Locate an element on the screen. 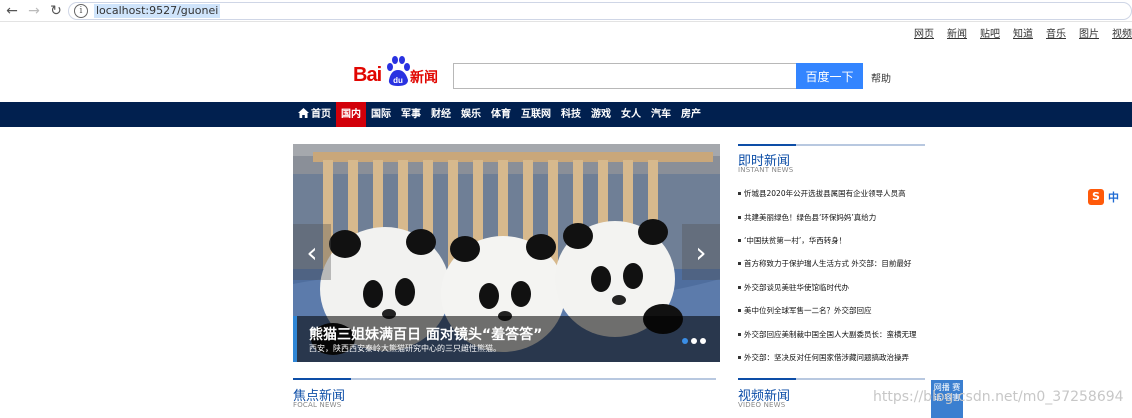 This screenshot has width=1132, height=418. list-item: 外交部谈见美驻华使馆临时代办 is located at coordinates (832, 287).